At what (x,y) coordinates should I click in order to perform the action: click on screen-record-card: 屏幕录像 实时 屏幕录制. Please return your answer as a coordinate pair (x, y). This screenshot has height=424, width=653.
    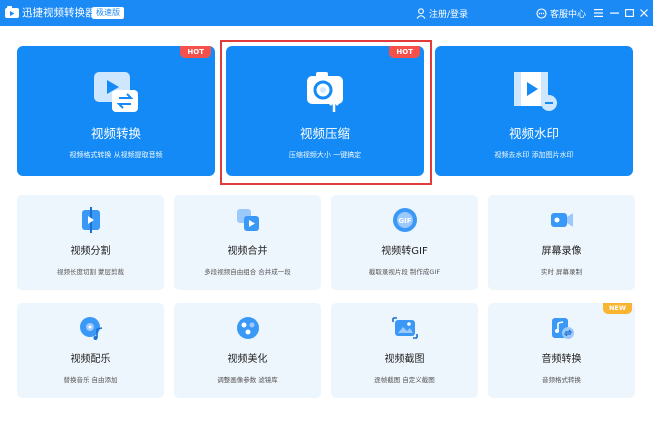
    Looking at the image, I should click on (561, 242).